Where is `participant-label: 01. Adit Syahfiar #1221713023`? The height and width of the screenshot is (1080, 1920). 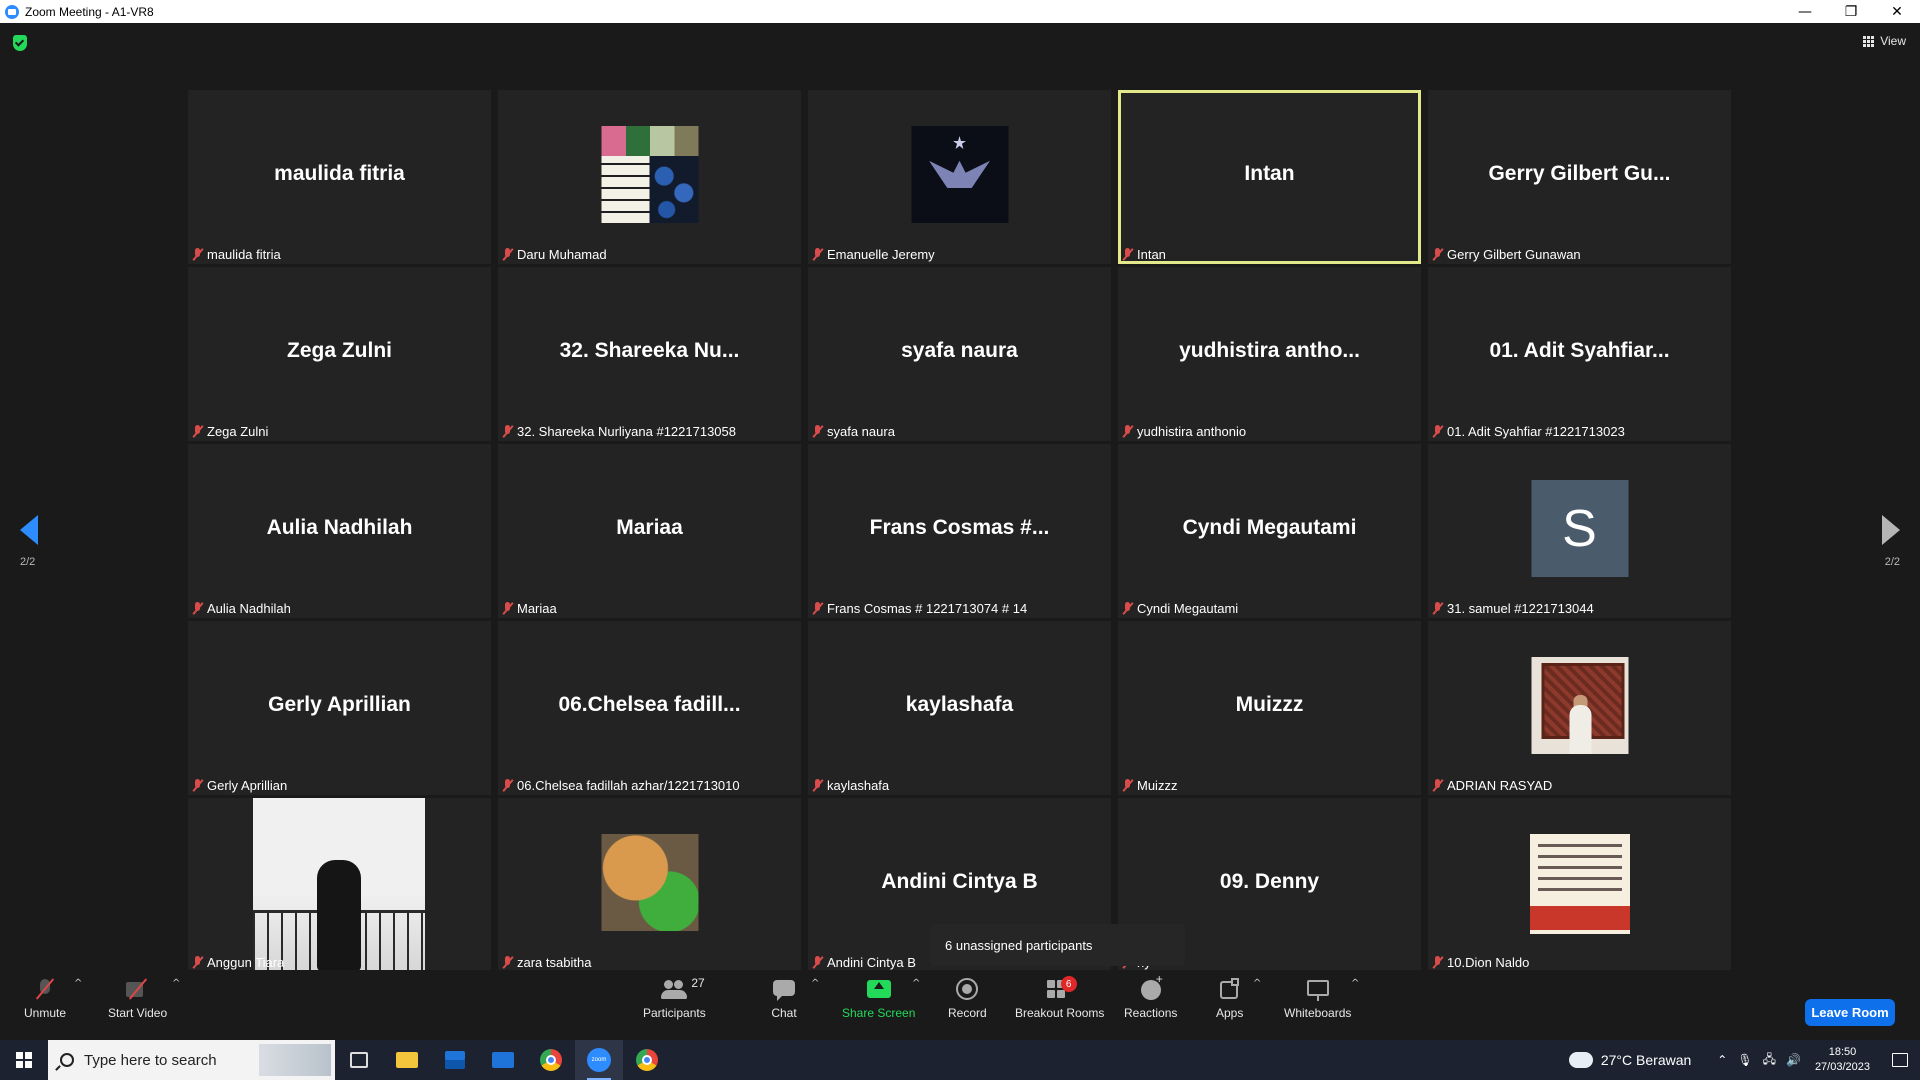 participant-label: 01. Adit Syahfiar #1221713023 is located at coordinates (1528, 431).